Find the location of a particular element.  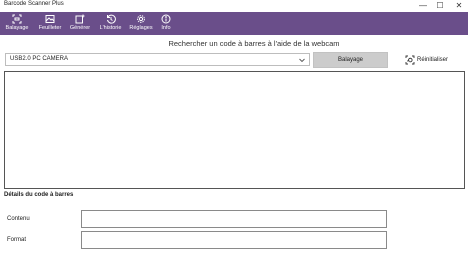

info-icon is located at coordinates (166, 19).